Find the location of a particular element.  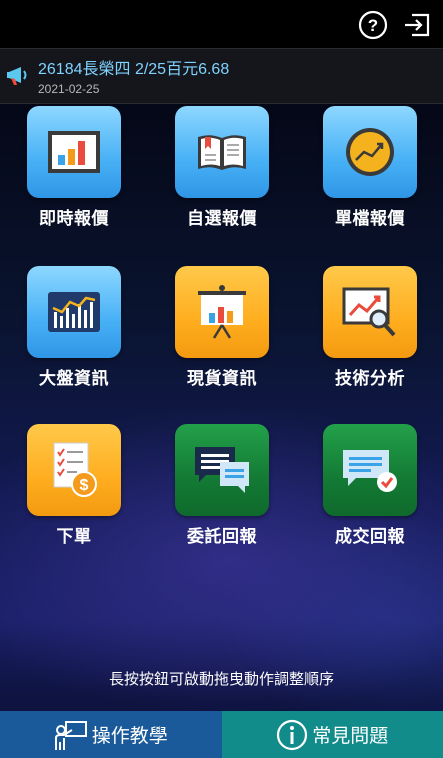

bottom-bar: 操作教學 常見問題 is located at coordinates (221, 734).